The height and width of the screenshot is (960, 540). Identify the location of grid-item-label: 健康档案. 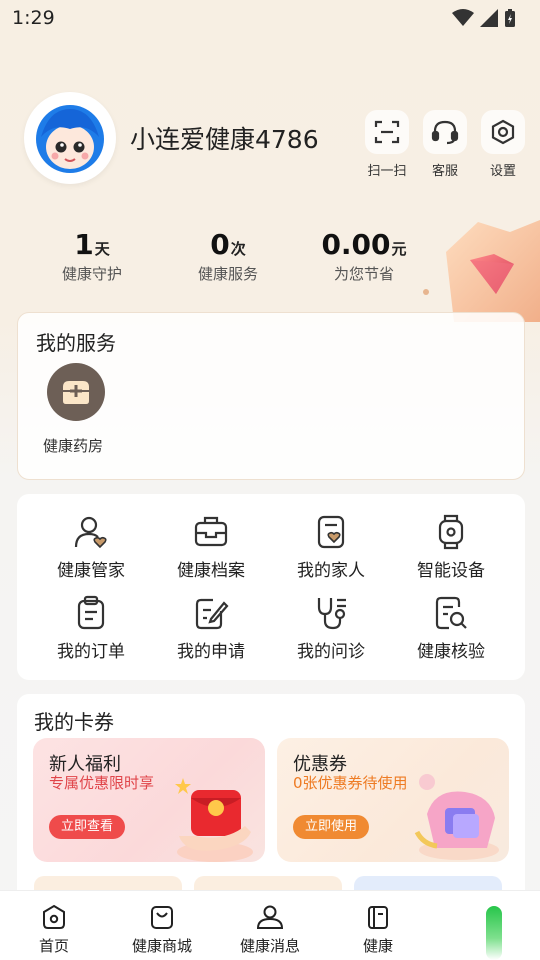
(211, 571).